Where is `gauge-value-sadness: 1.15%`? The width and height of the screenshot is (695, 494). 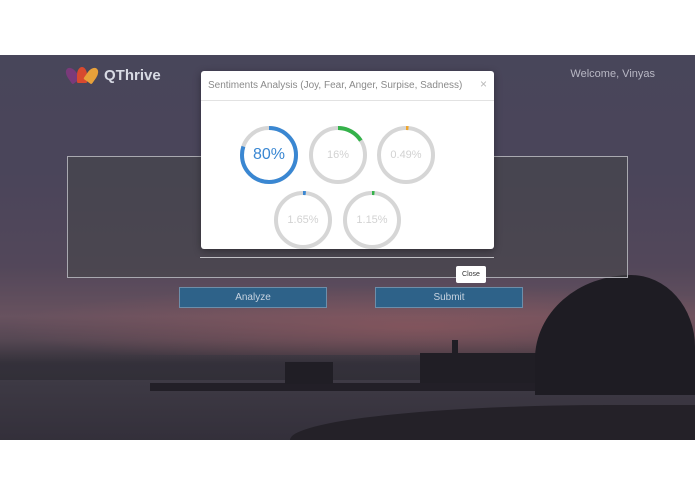 gauge-value-sadness: 1.15% is located at coordinates (372, 220).